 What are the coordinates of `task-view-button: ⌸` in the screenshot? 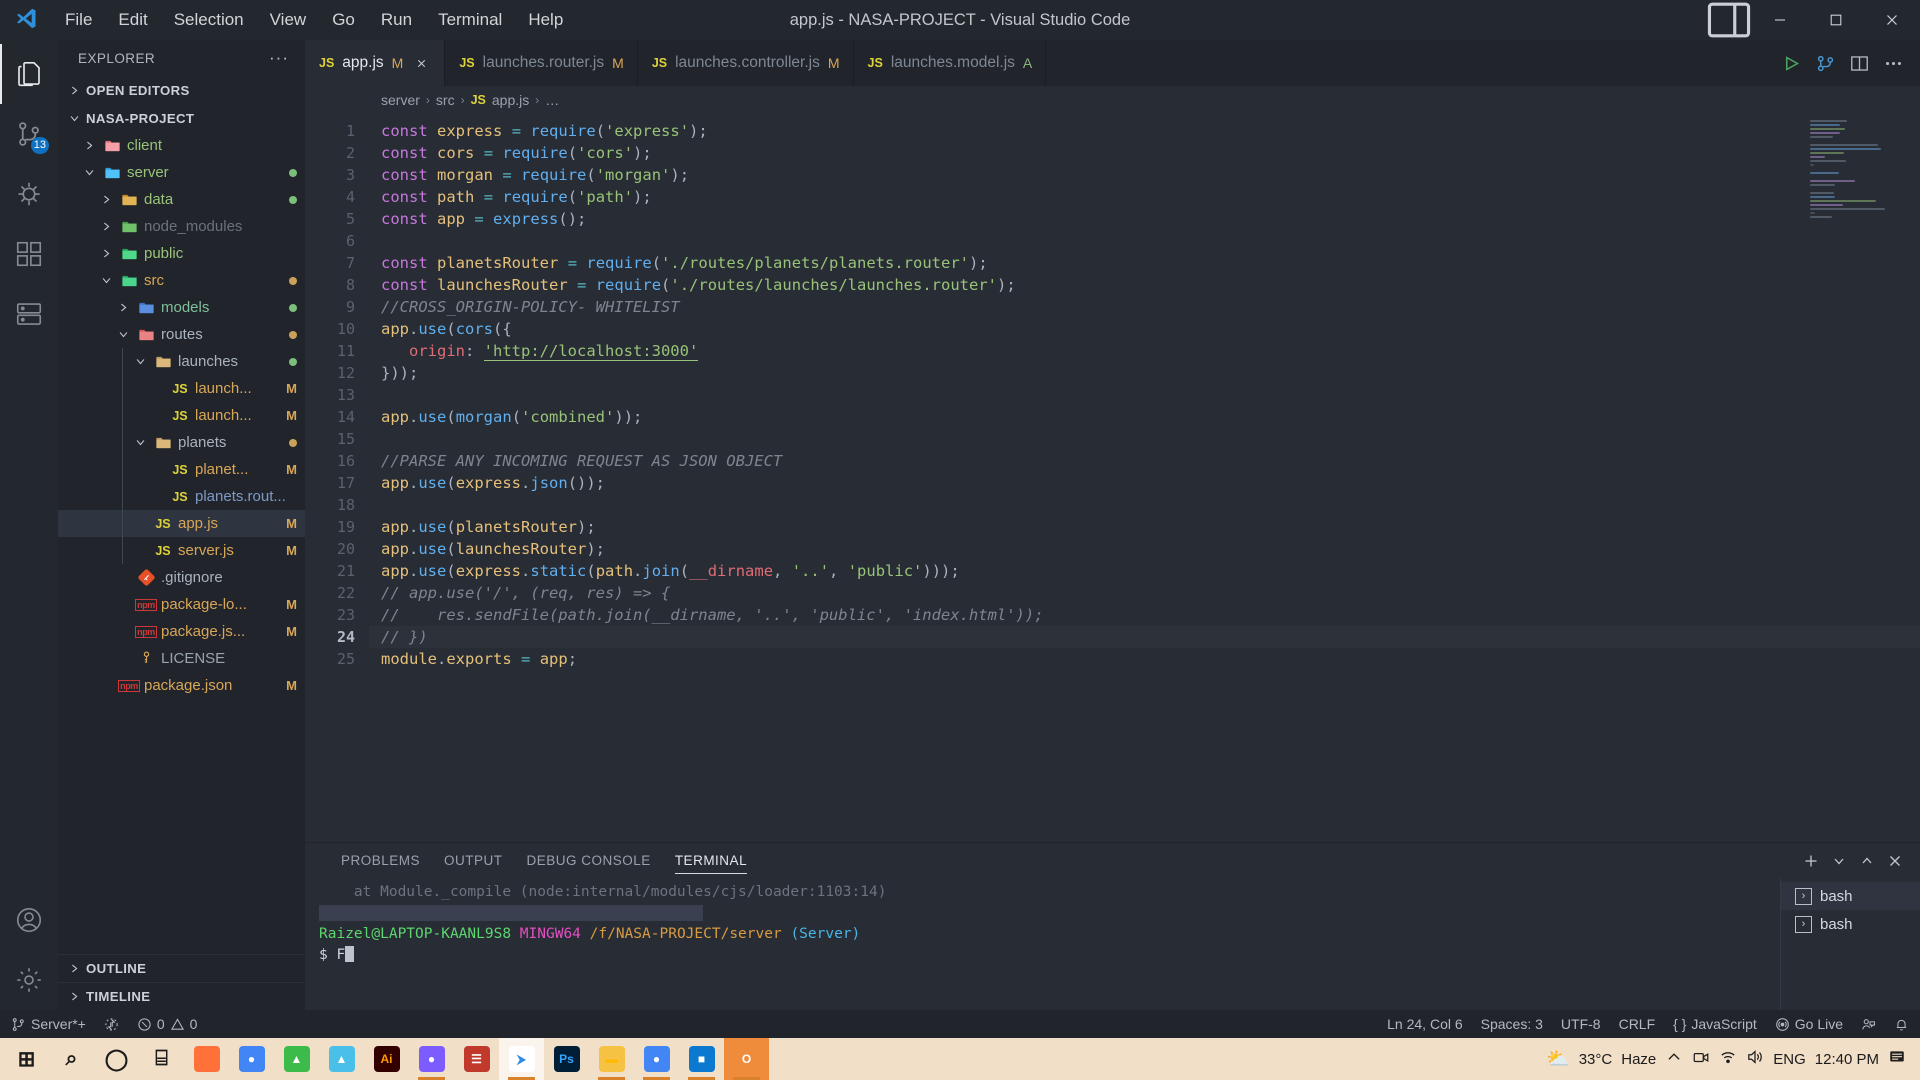 It's located at (161, 1059).